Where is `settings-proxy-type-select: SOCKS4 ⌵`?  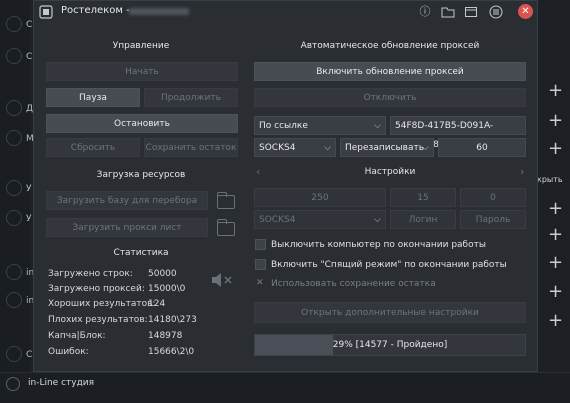 settings-proxy-type-select: SOCKS4 ⌵ is located at coordinates (320, 219).